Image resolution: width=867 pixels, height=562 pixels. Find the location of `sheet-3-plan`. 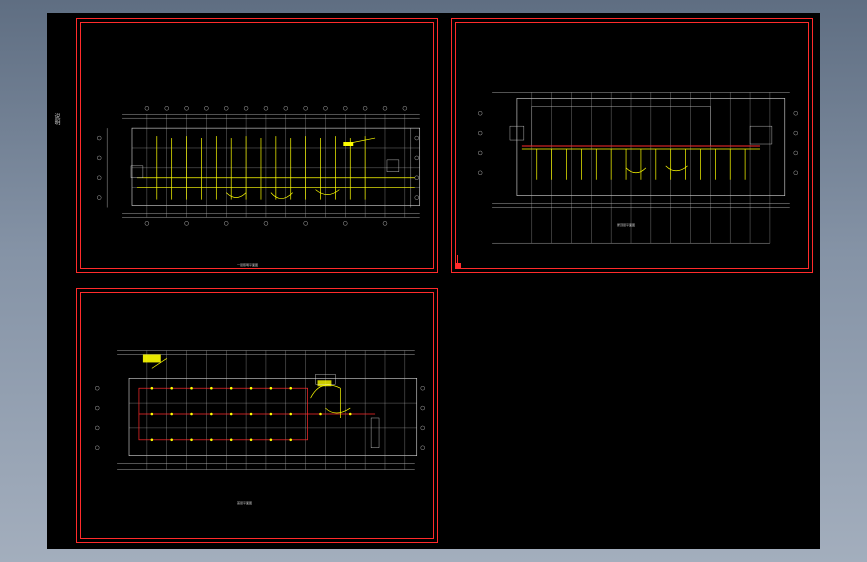

sheet-3-plan is located at coordinates (260, 410).